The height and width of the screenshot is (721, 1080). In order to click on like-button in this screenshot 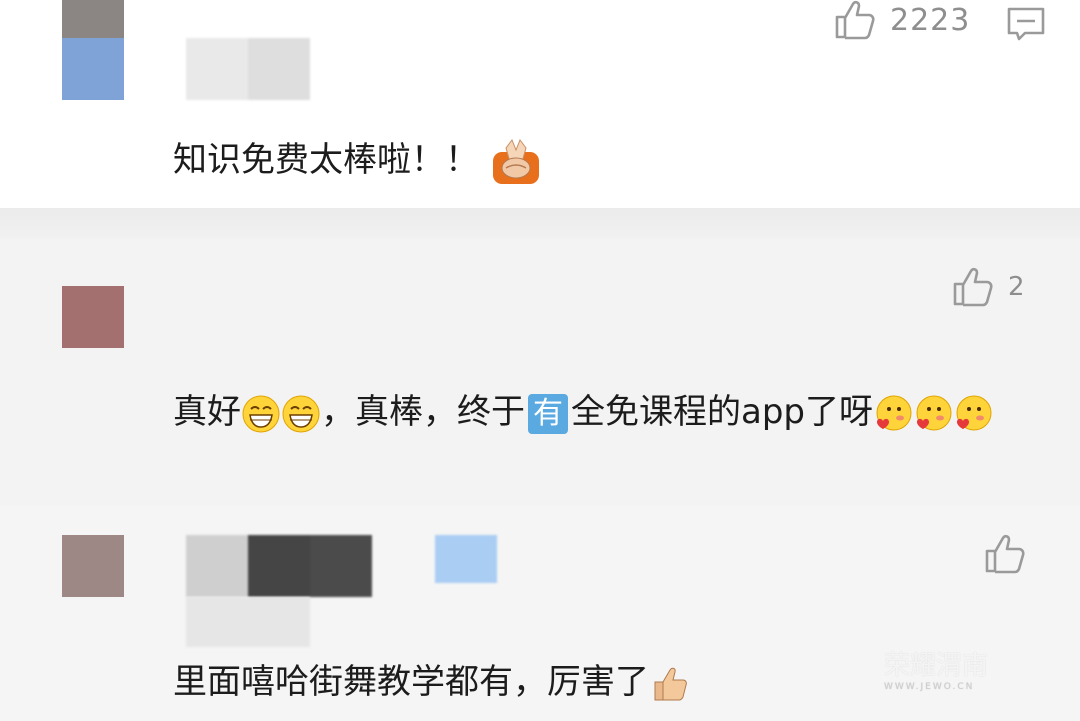, I will do `click(1012, 554)`.